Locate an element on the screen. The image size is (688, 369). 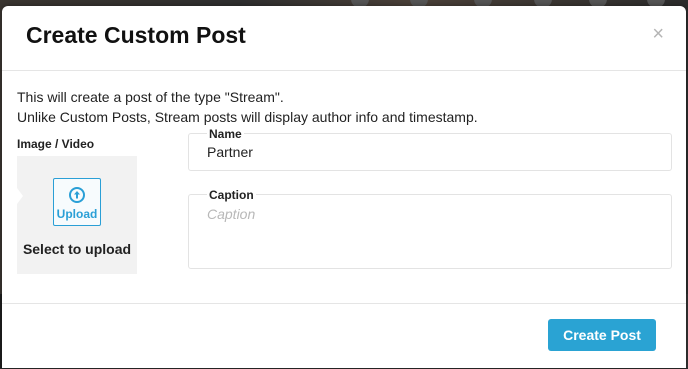
modal-title: Create Custom Post is located at coordinates (136, 35).